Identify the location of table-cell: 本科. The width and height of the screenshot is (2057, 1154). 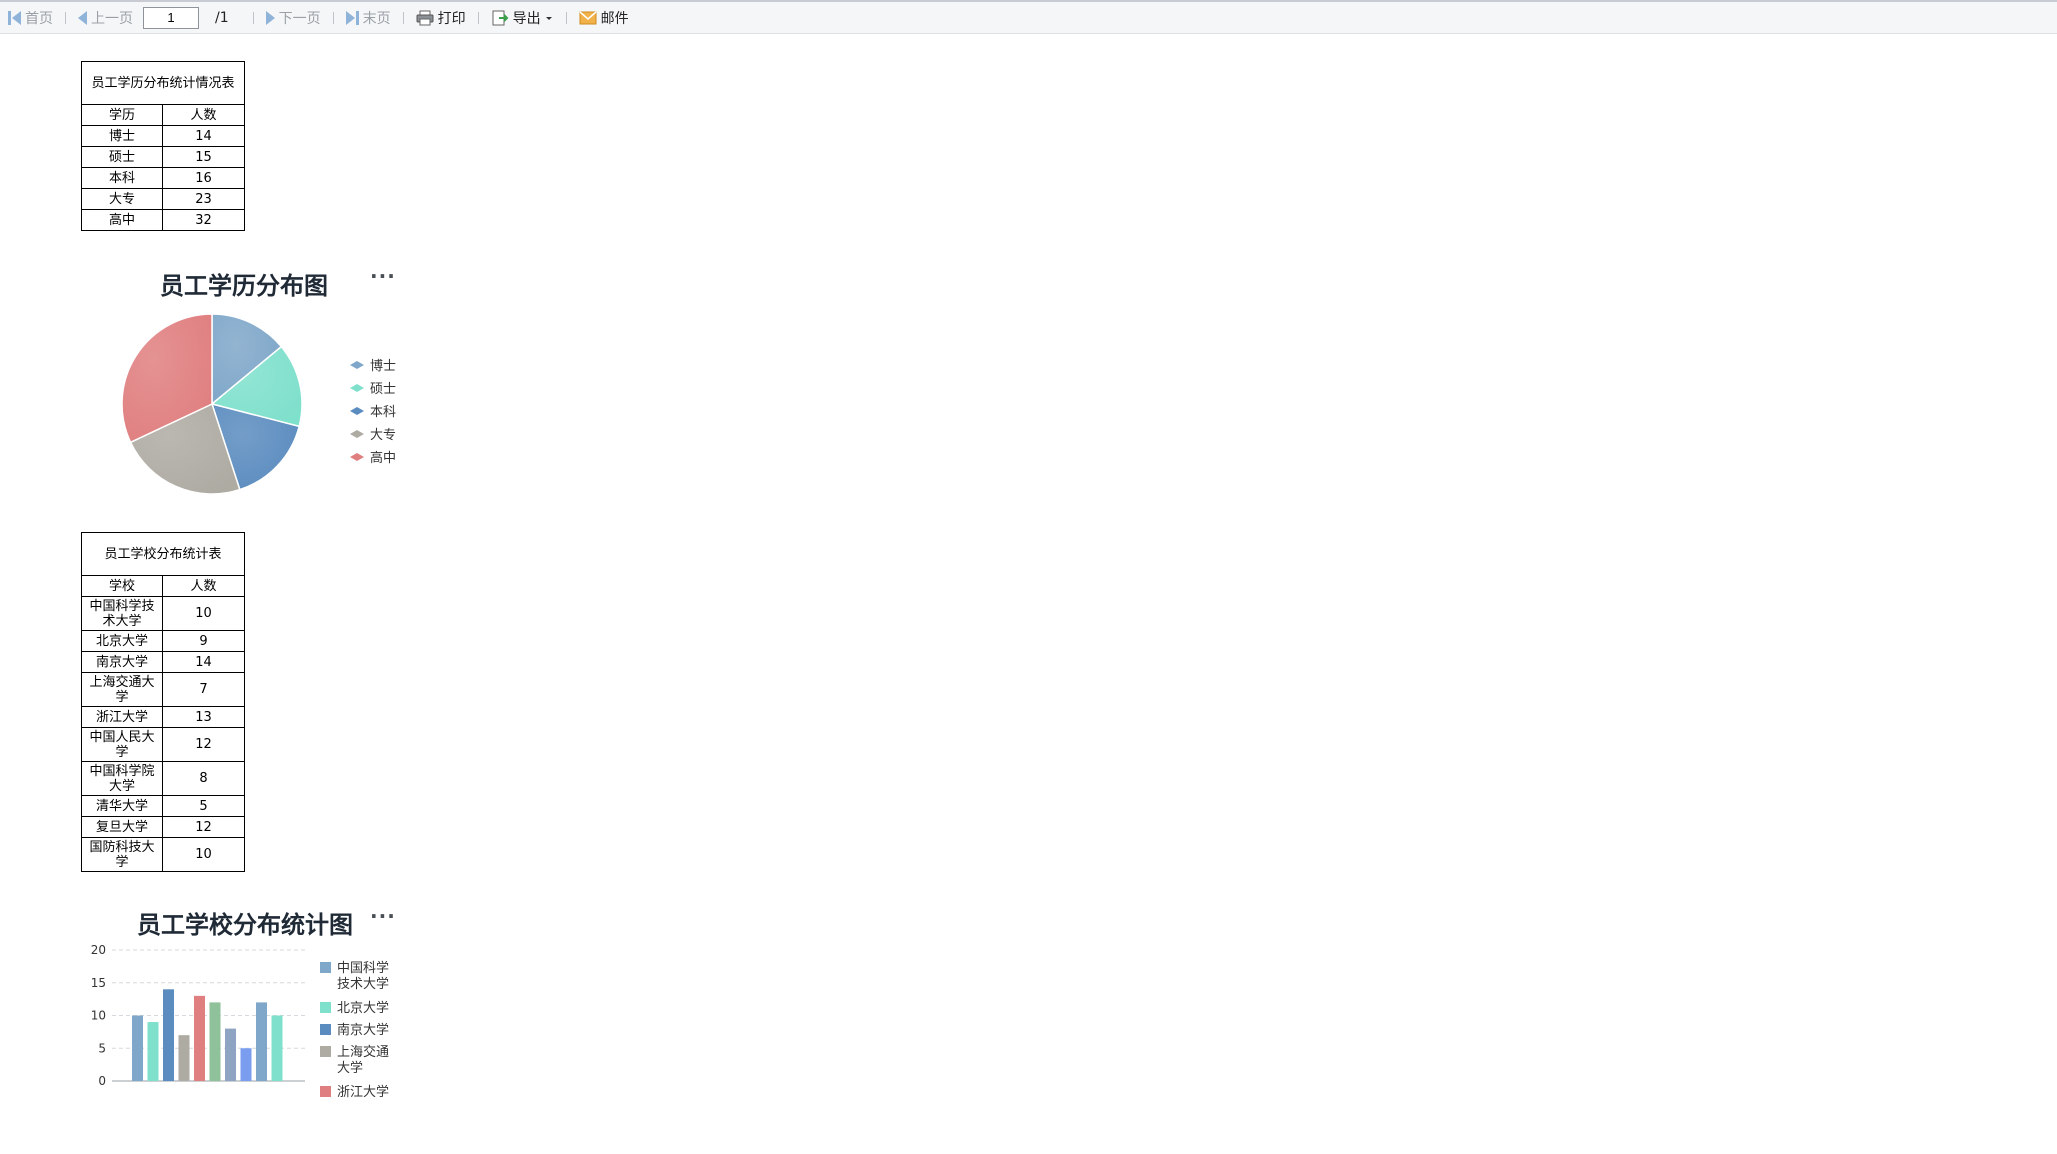
(122, 178).